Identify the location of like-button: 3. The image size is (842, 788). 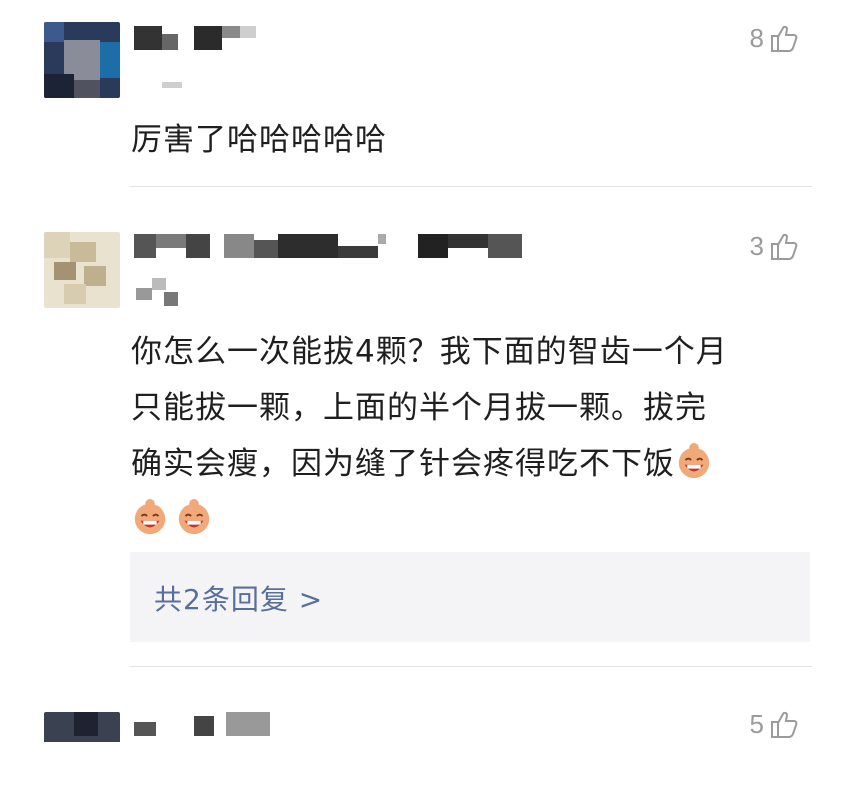
(775, 246).